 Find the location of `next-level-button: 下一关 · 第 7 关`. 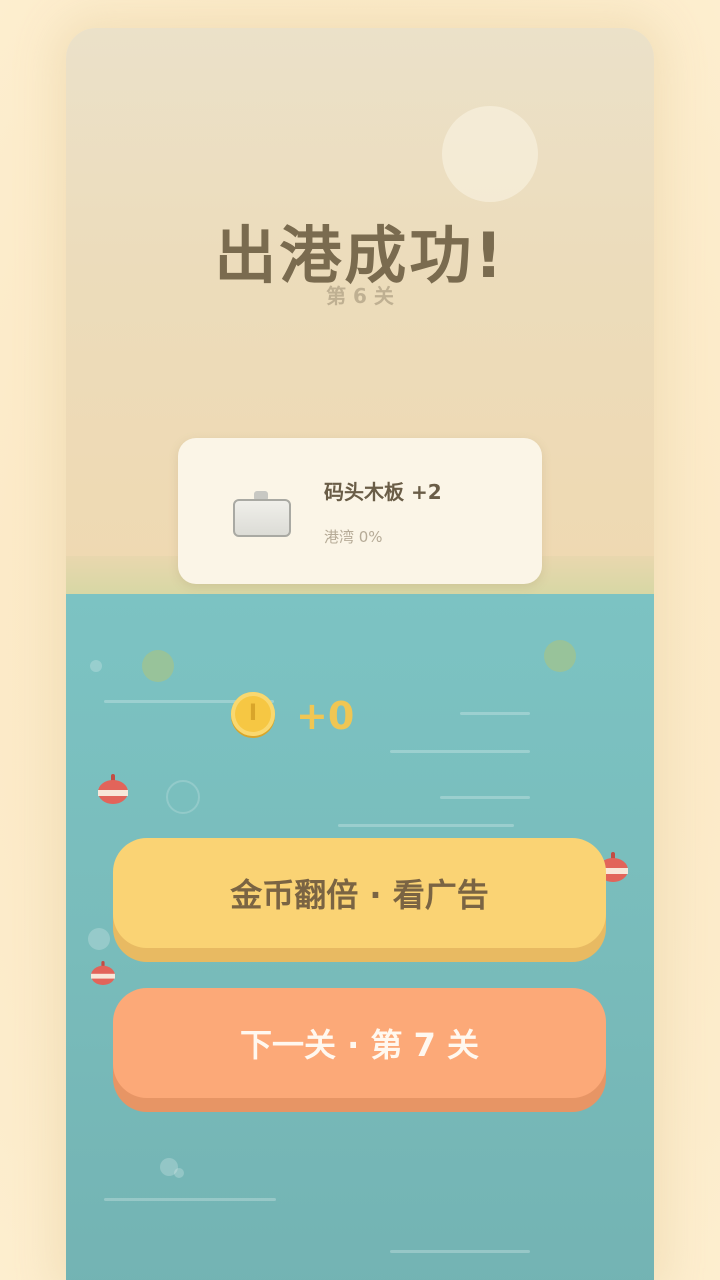

next-level-button: 下一关 · 第 7 关 is located at coordinates (359, 1043).